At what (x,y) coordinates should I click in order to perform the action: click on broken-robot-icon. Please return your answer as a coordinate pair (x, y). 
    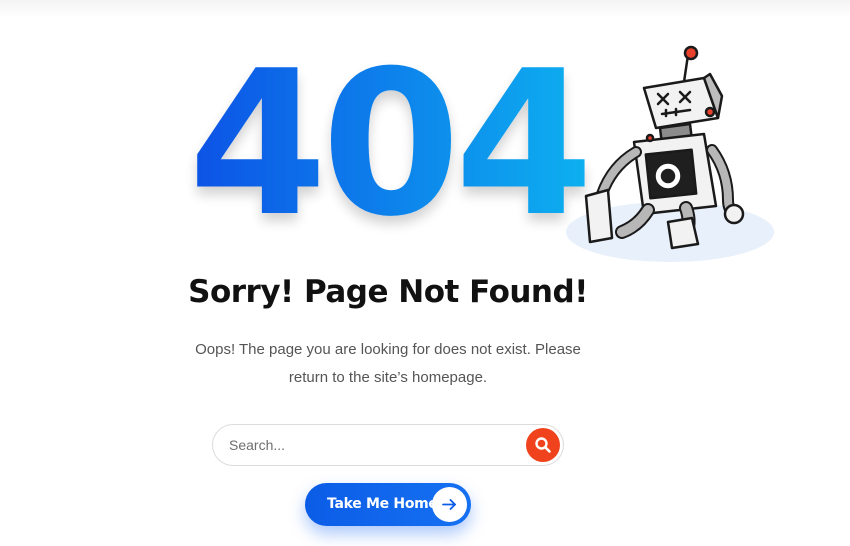
    Looking at the image, I should click on (670, 153).